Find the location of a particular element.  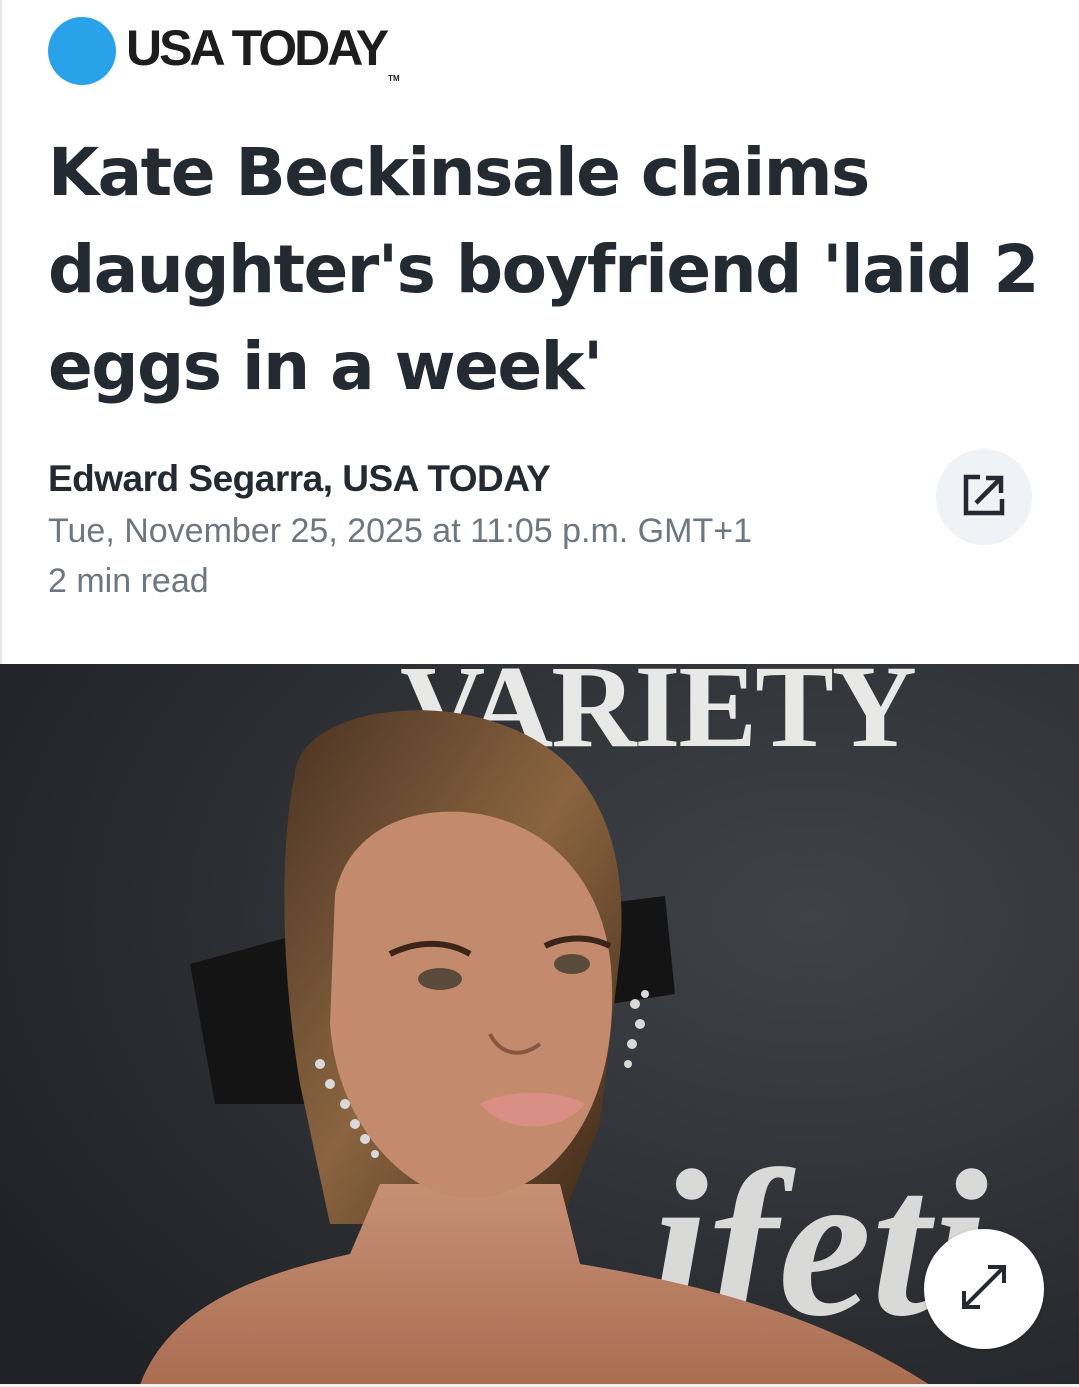

page-edge is located at coordinates (1, 332).